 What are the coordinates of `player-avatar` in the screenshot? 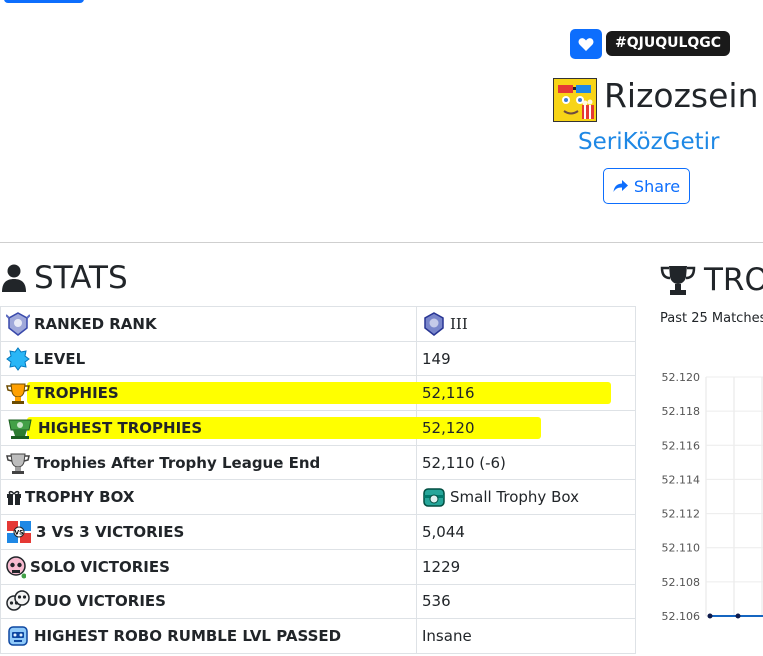 It's located at (575, 100).